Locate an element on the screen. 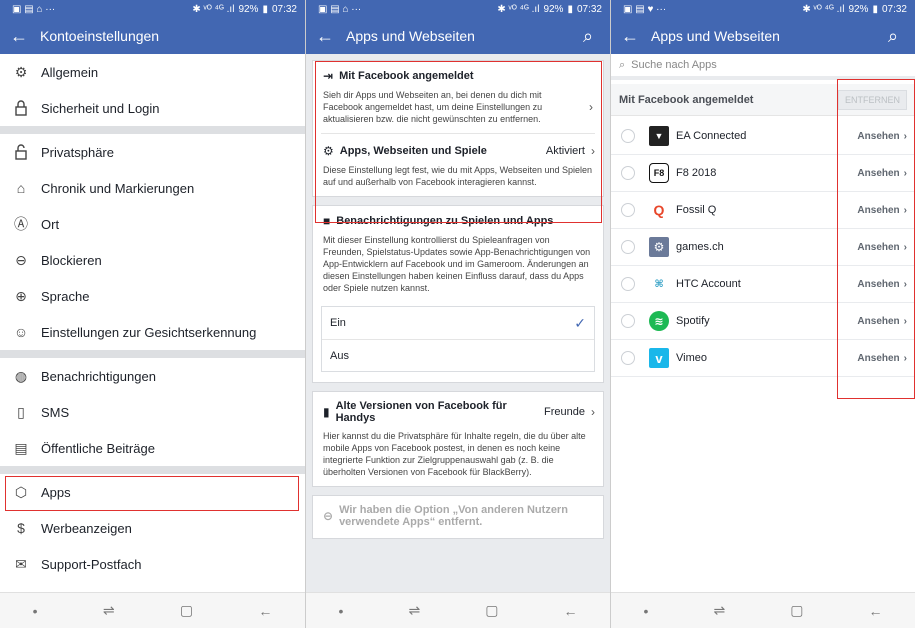 The height and width of the screenshot is (628, 915). android-nav-bar: • ⇌ ▢ ← is located at coordinates (763, 610).